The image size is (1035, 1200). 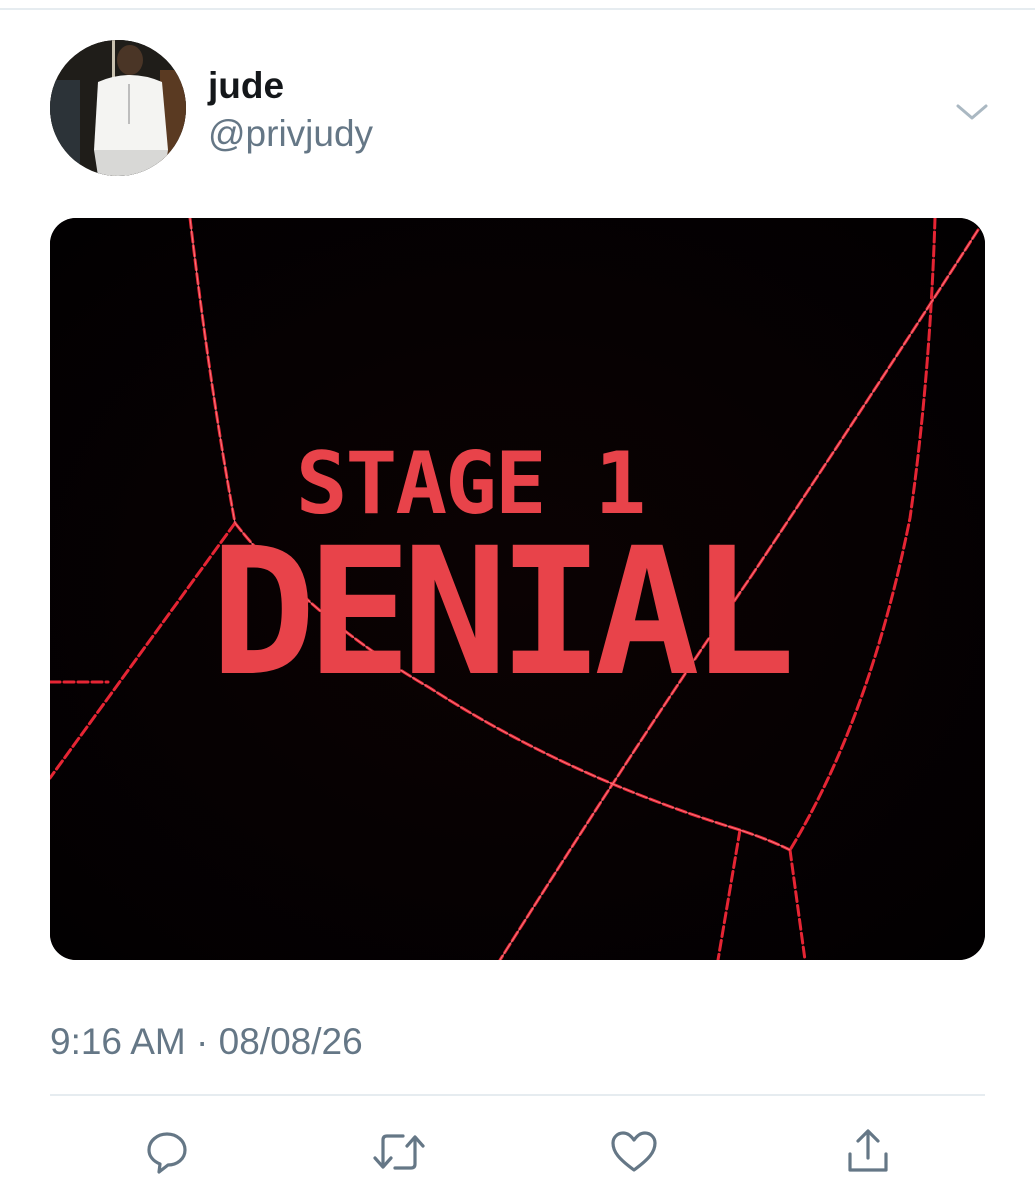 What do you see at coordinates (517, 1095) in the screenshot?
I see `actions-divider` at bounding box center [517, 1095].